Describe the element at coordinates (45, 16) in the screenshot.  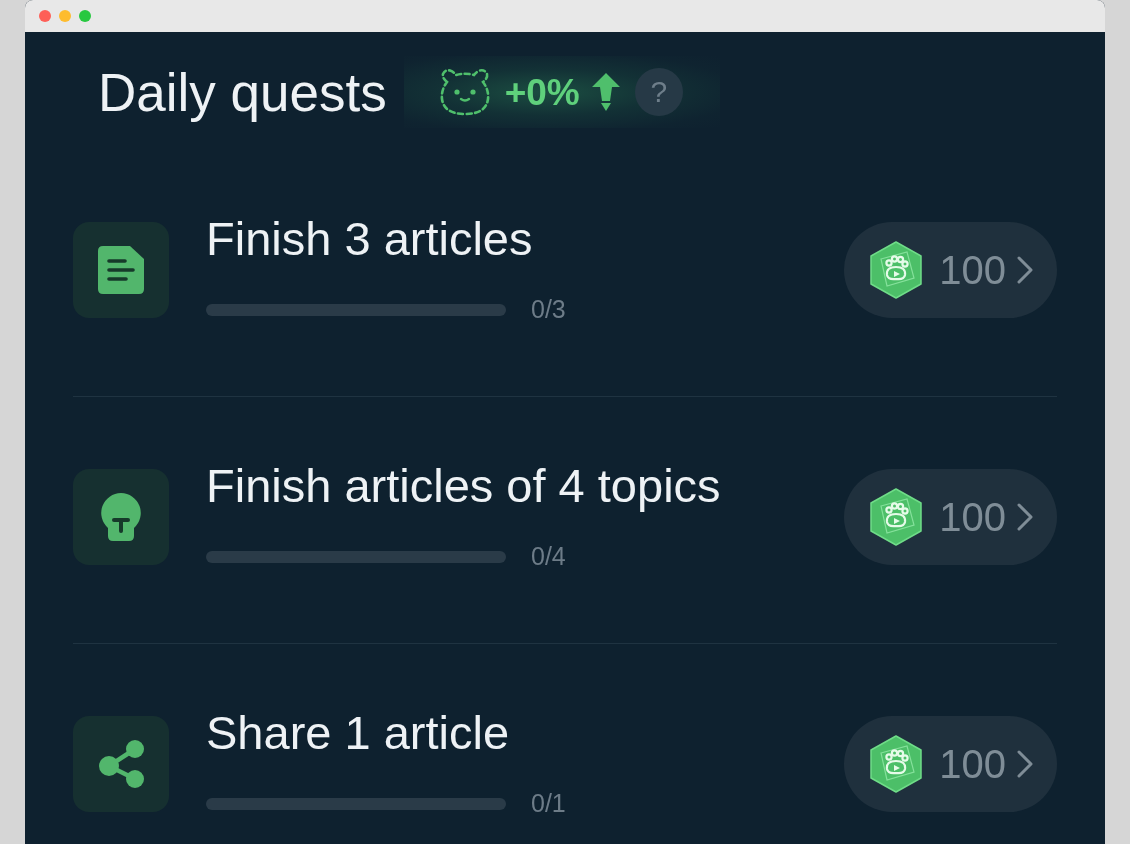
I see `close-icon` at that location.